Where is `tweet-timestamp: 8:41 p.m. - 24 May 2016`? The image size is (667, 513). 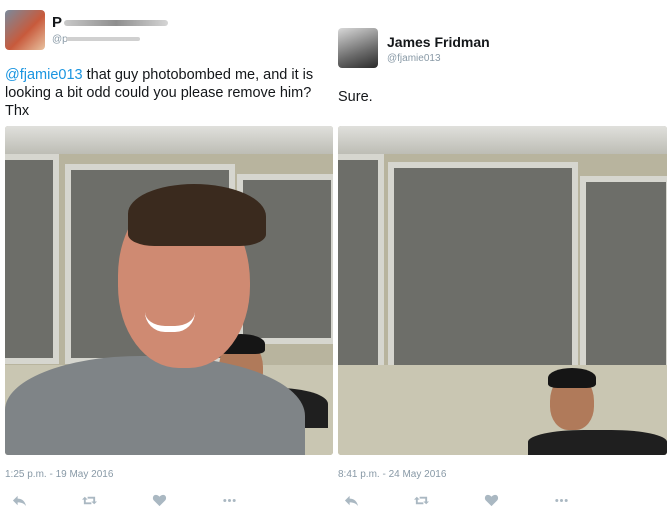
tweet-timestamp: 8:41 p.m. - 24 May 2016 is located at coordinates (392, 474).